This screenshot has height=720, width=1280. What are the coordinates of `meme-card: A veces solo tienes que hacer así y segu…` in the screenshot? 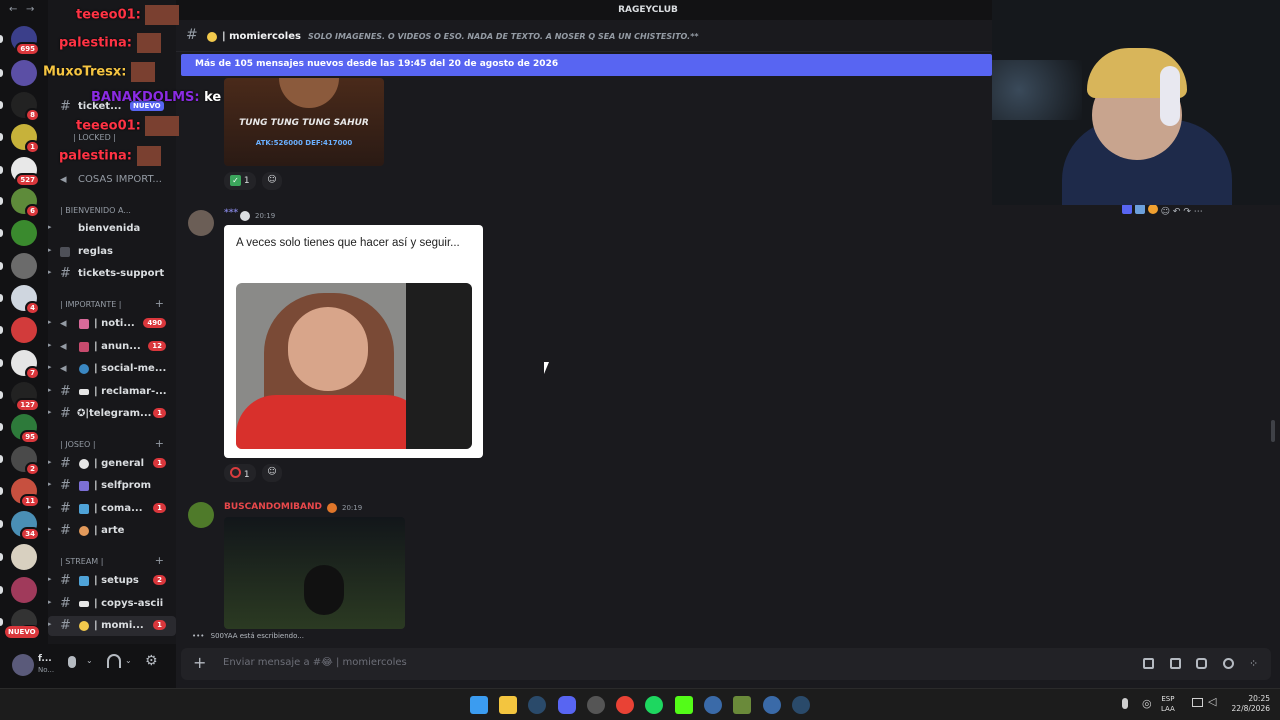 It's located at (353, 341).